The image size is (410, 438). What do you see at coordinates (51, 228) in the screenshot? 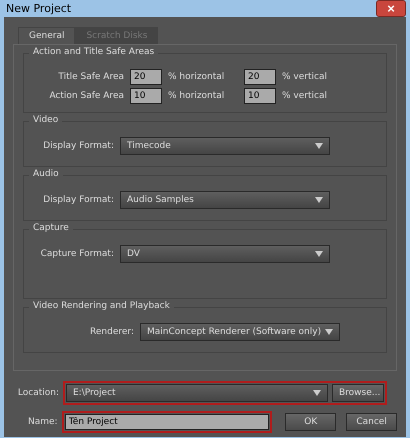
I see `section-title: Capture` at bounding box center [51, 228].